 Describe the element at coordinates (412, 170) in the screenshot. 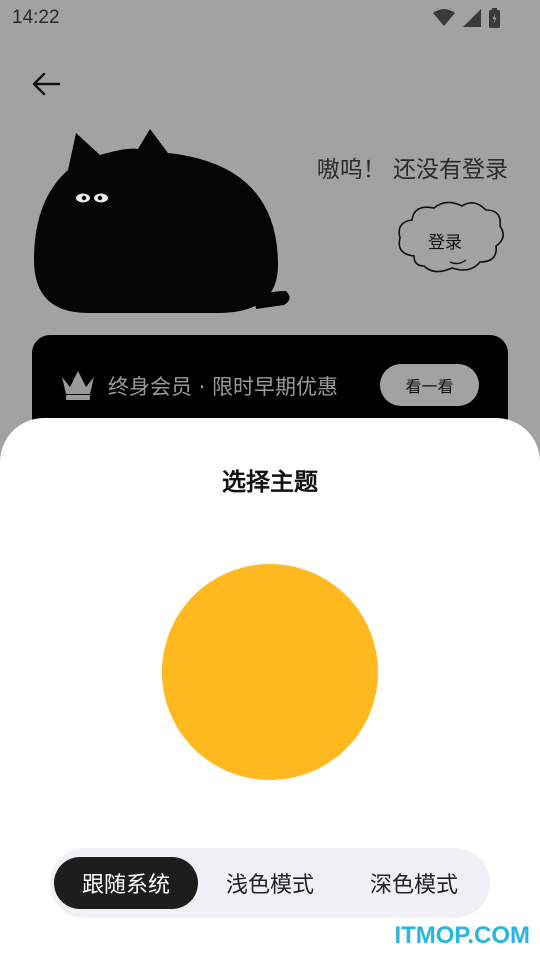

I see `login-prompt: 嗷呜！ 还没有登录` at that location.